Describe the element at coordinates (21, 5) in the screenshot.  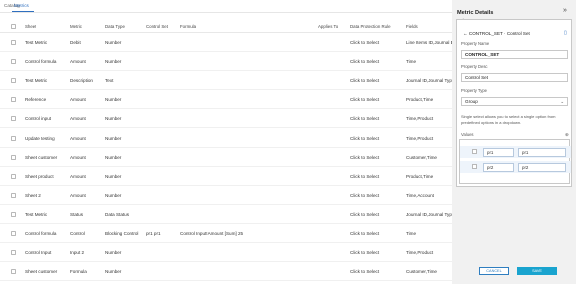
I see `tab-metrics: Metrics` at that location.